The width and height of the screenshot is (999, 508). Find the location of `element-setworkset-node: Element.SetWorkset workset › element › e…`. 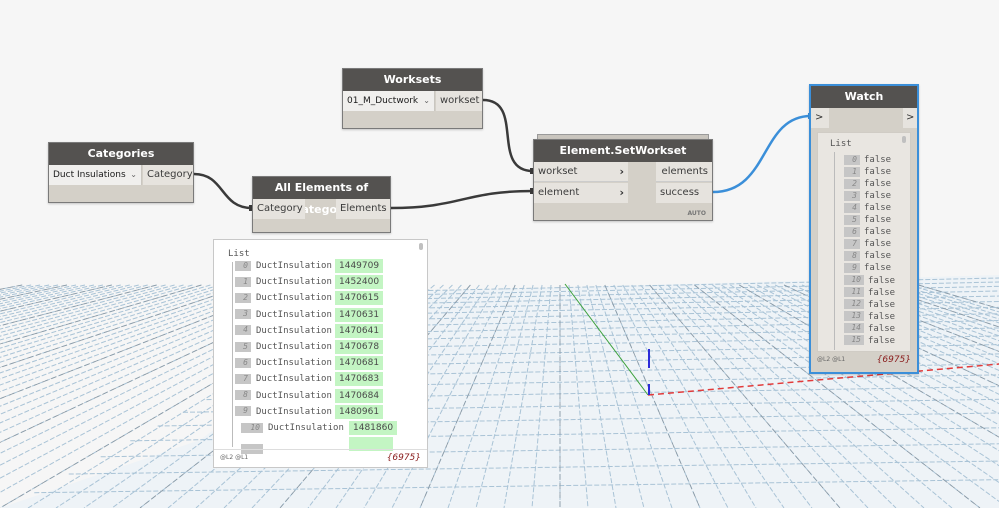

element-setworkset-node: Element.SetWorkset workset › element › e… is located at coordinates (623, 180).